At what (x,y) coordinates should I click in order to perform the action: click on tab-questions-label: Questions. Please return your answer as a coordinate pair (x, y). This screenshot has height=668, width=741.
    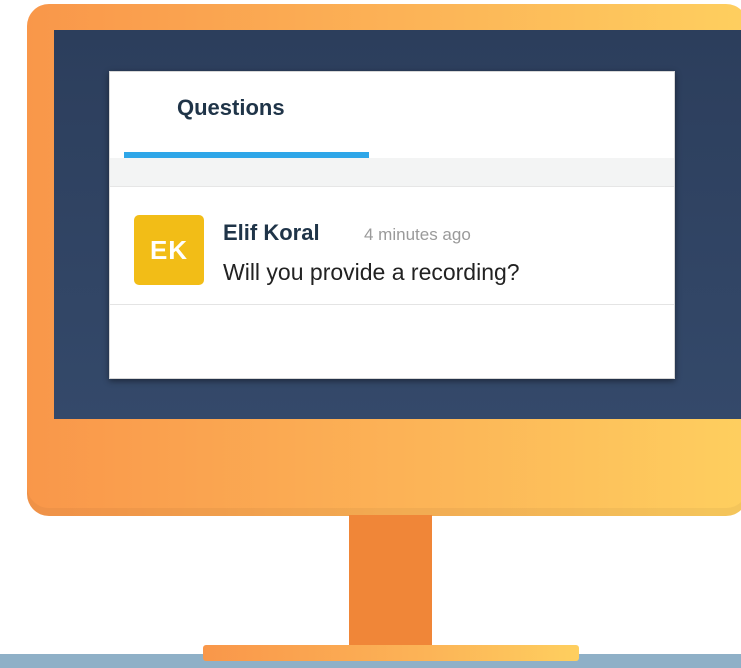
    Looking at the image, I should click on (231, 107).